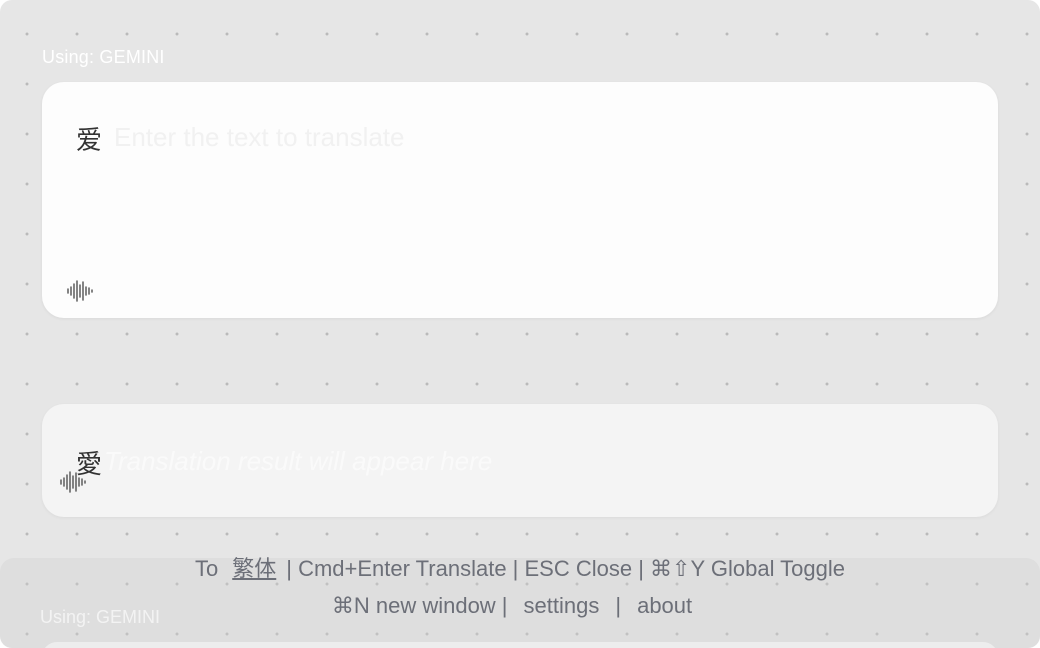 The image size is (1040, 648). What do you see at coordinates (206, 568) in the screenshot?
I see `target-language-prefix: To` at bounding box center [206, 568].